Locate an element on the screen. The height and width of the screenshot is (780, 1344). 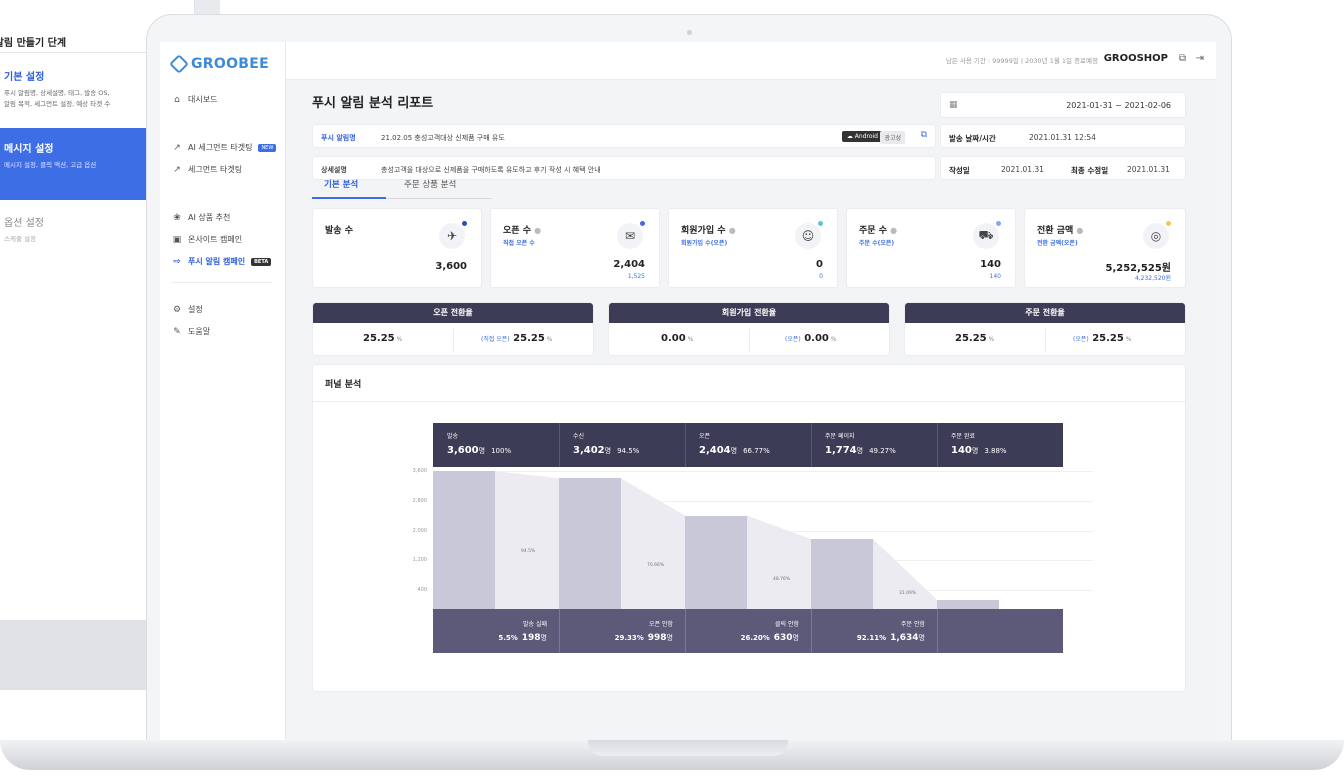
date-range-picker: ▦ 2021-01-31 ~ 2021-02-06 is located at coordinates (1063, 105).